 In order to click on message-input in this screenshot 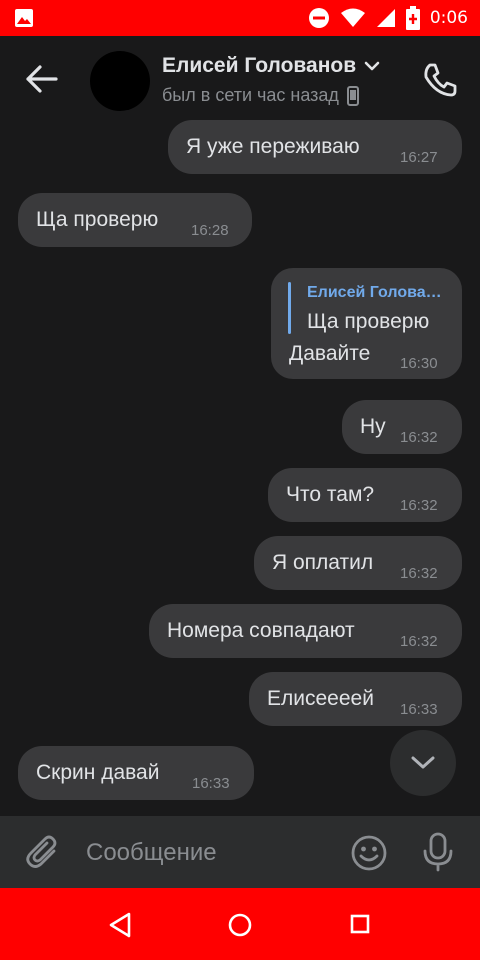, I will do `click(206, 853)`.